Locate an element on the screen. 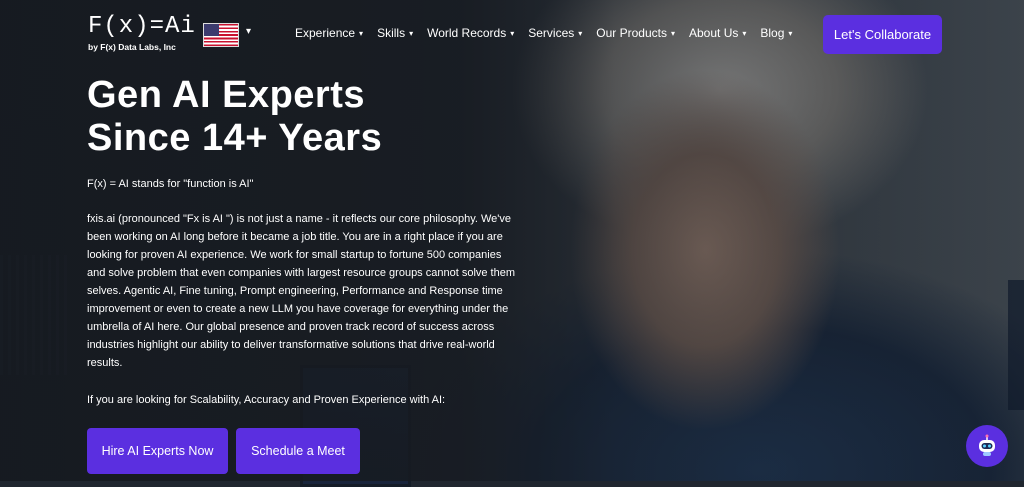 This screenshot has width=1024, height=487. logo-subtitle: by F(x) Data Labs, Inc is located at coordinates (132, 47).